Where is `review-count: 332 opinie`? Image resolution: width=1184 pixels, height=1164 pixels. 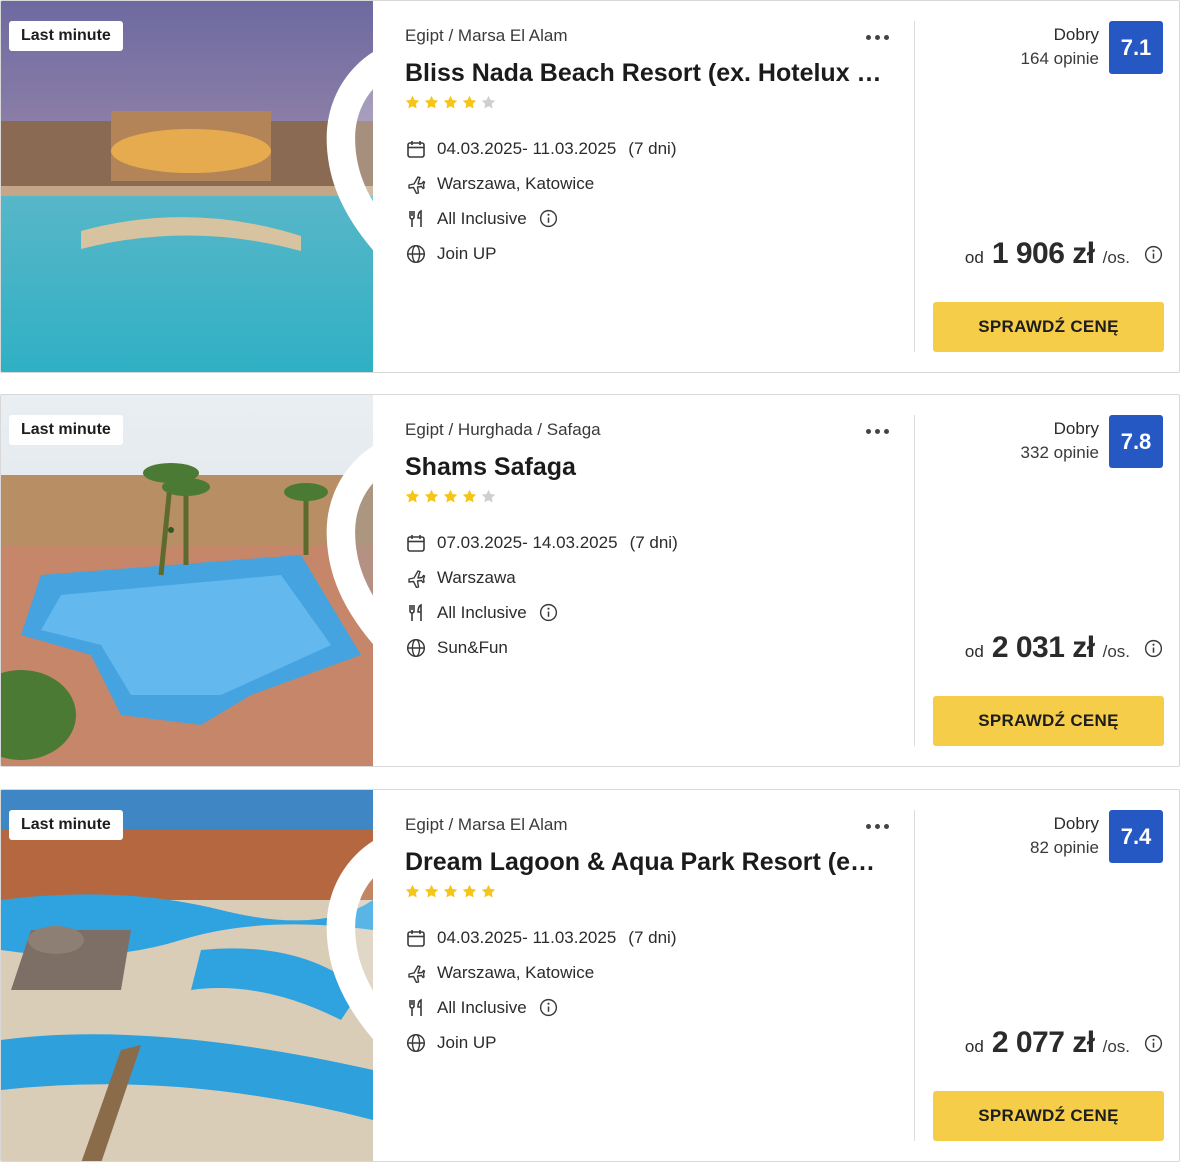
review-count: 332 opinie is located at coordinates (1060, 453).